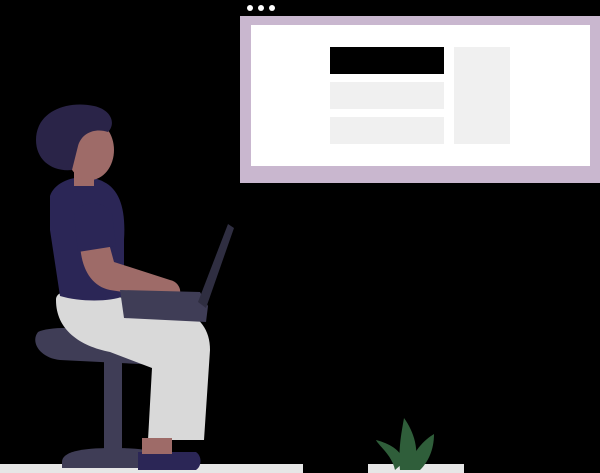  I want to click on content-header-block, so click(387, 60).